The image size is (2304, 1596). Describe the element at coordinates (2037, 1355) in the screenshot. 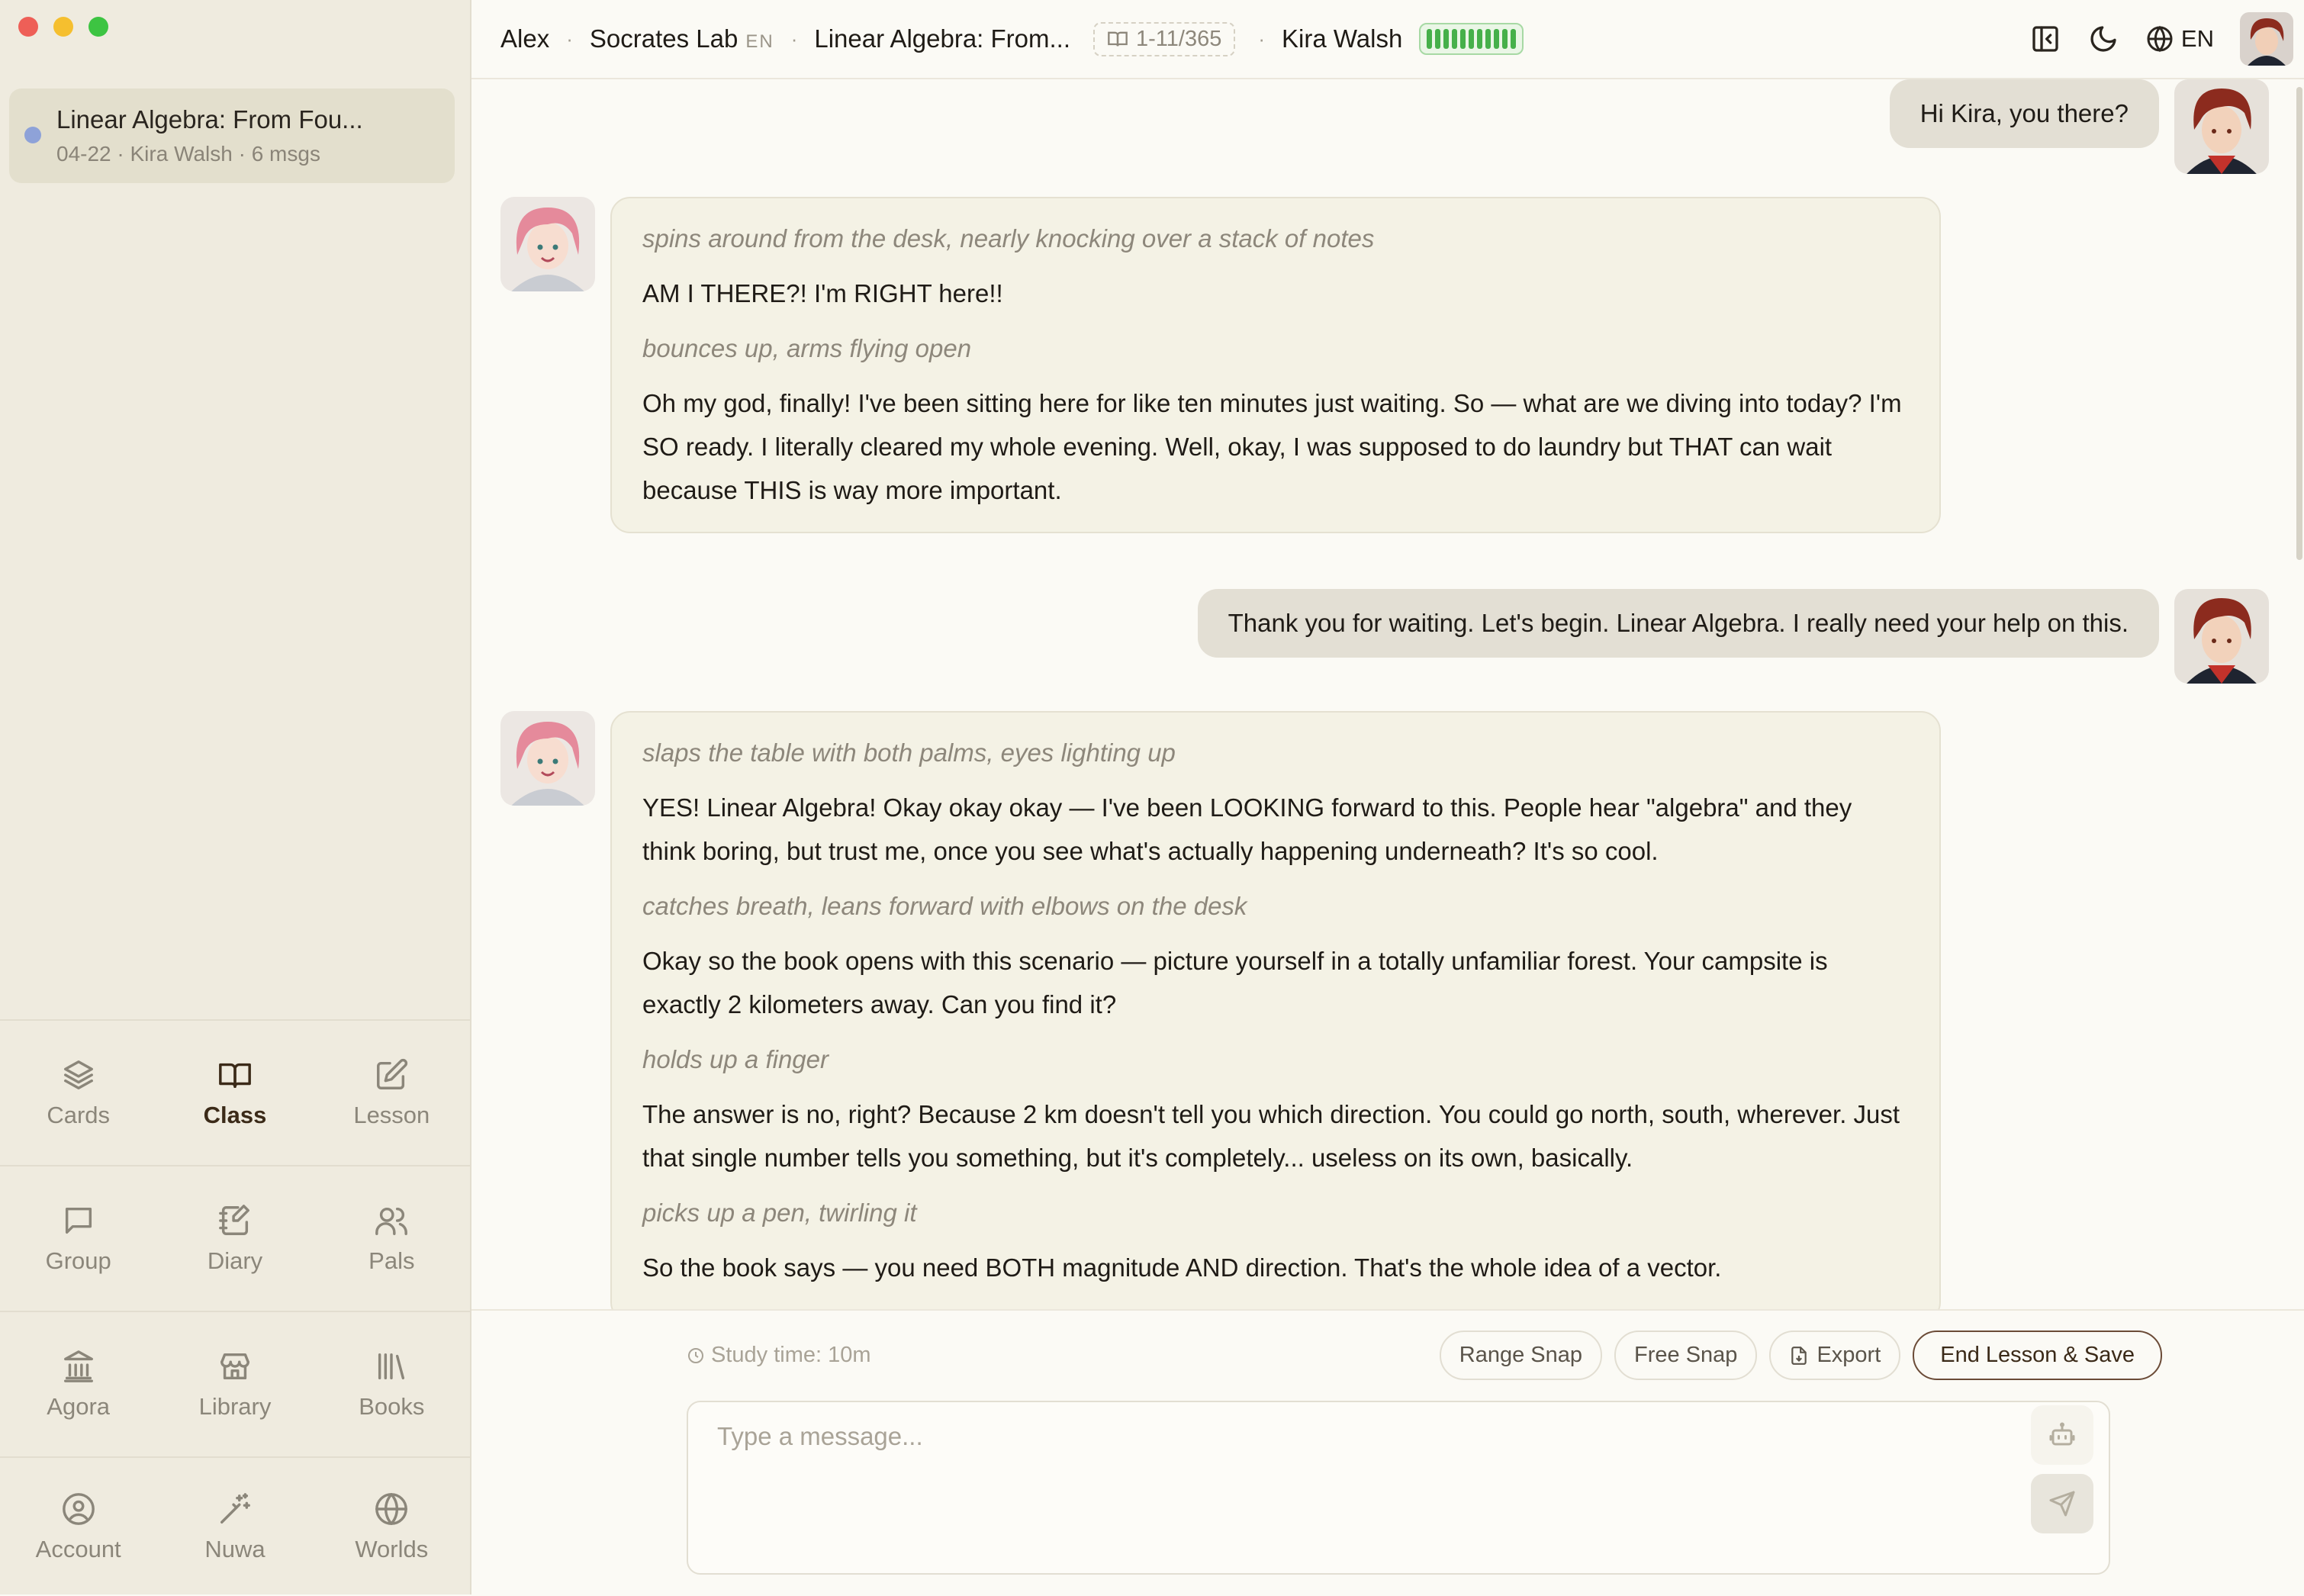

I see `end-lesson-save-button: End Lesson & Save` at that location.